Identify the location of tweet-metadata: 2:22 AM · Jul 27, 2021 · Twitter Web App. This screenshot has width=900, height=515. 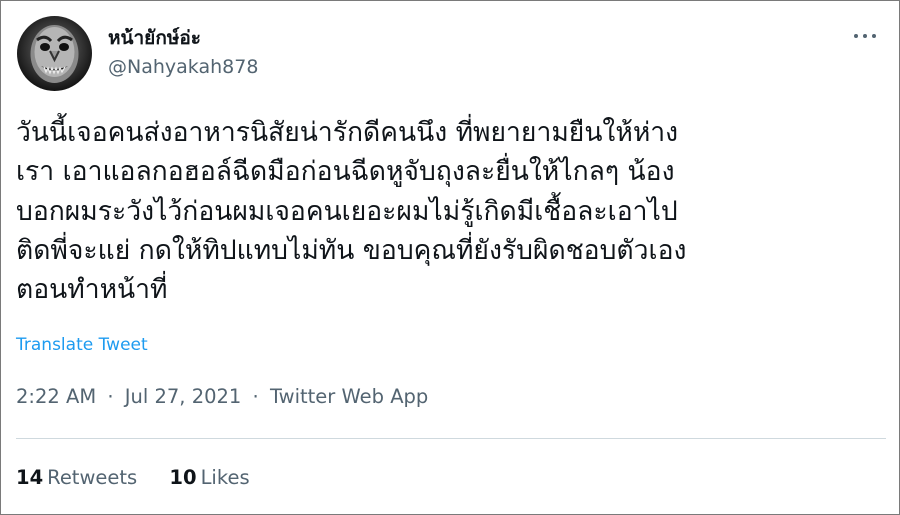
(222, 396).